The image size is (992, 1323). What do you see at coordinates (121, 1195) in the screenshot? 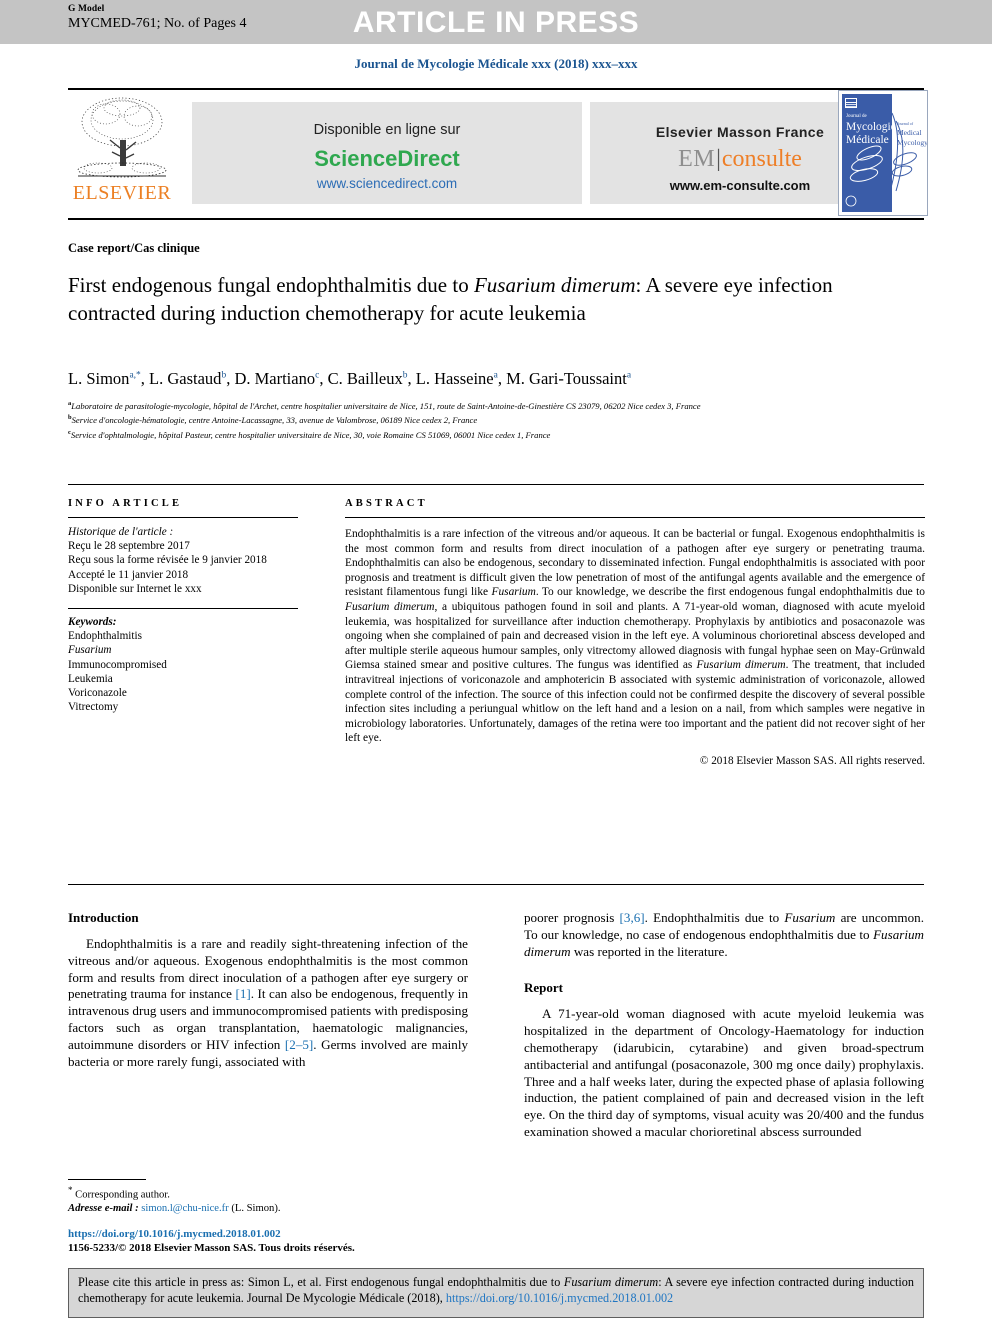
I see `corresponding-author-label: Corresponding author.` at bounding box center [121, 1195].